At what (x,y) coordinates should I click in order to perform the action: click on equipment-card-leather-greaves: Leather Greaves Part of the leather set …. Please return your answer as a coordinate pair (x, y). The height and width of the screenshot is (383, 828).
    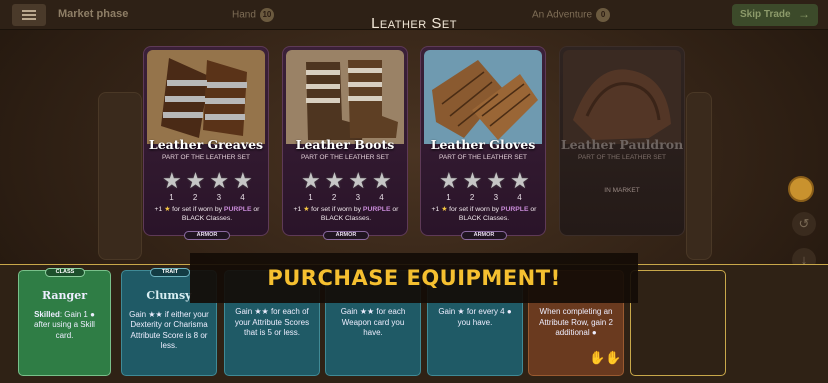
    Looking at the image, I should click on (206, 143).